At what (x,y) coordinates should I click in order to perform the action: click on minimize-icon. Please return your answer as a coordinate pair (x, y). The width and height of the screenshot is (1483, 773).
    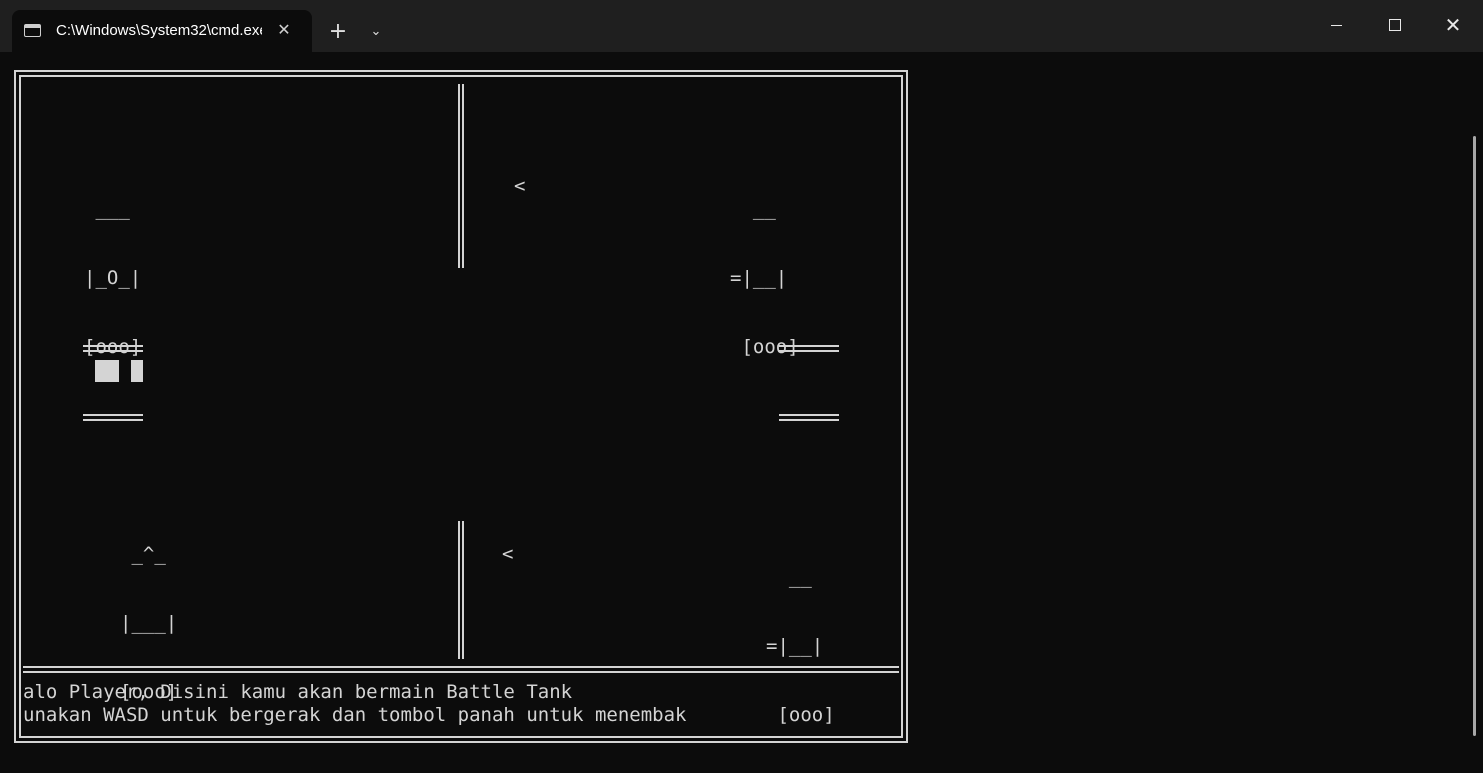
    Looking at the image, I should click on (1336, 25).